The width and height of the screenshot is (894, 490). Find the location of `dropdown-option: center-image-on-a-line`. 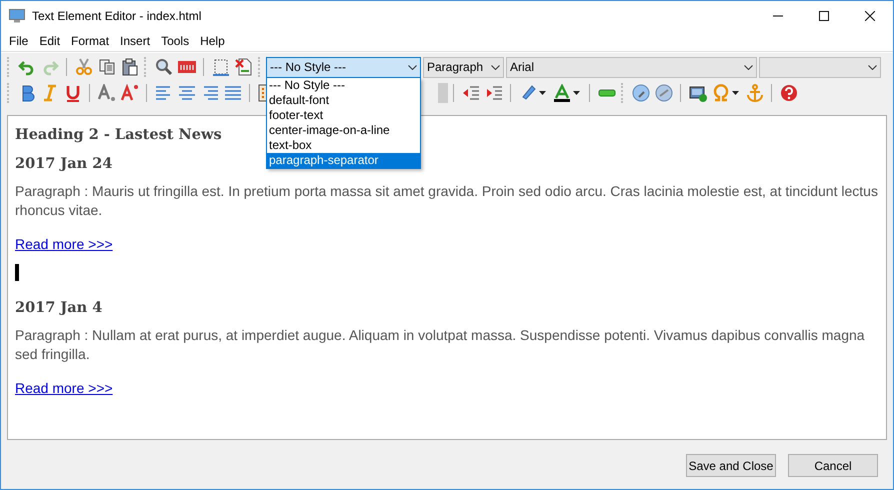

dropdown-option: center-image-on-a-line is located at coordinates (343, 130).